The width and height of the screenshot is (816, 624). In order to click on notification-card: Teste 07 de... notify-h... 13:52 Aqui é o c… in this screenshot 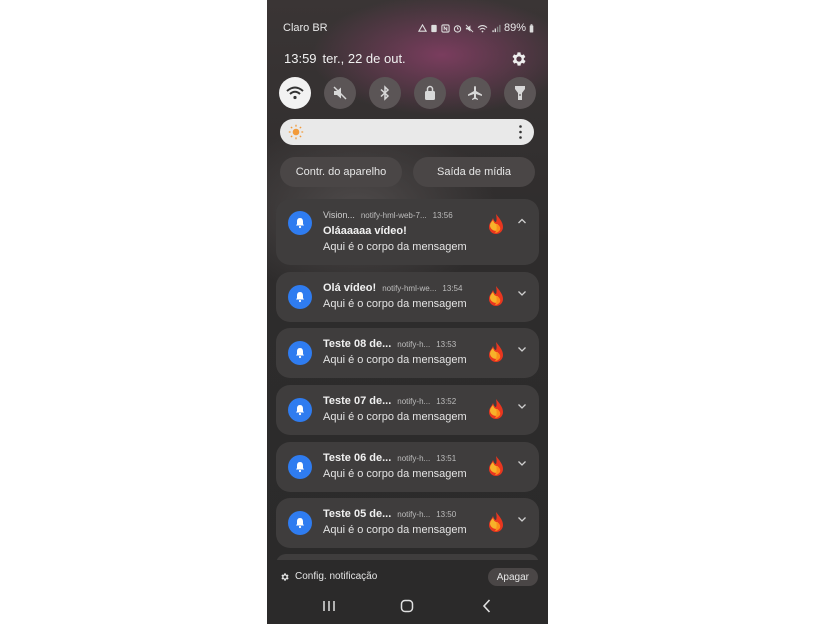, I will do `click(407, 410)`.